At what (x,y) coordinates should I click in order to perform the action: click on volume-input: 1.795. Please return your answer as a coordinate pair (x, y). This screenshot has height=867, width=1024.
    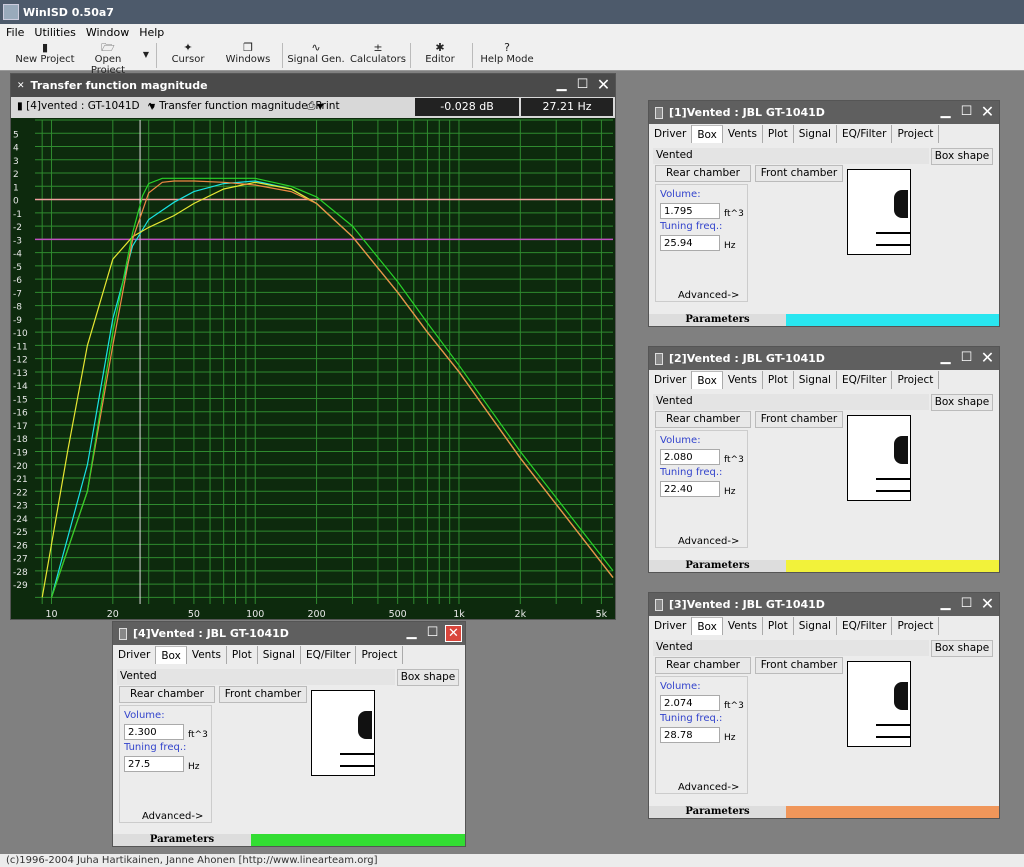
    Looking at the image, I should click on (690, 211).